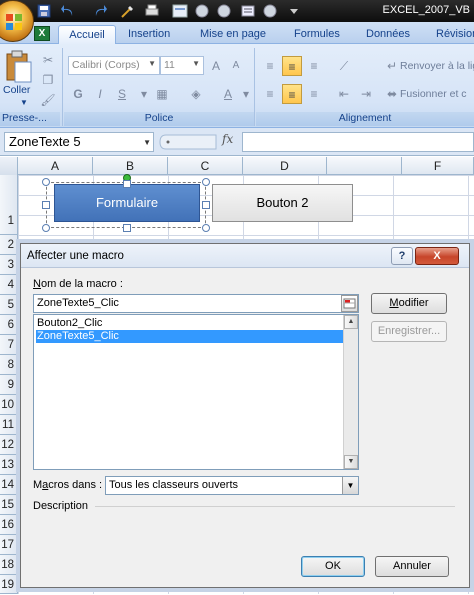  What do you see at coordinates (206, 182) in the screenshot?
I see `resize-handle-ne` at bounding box center [206, 182].